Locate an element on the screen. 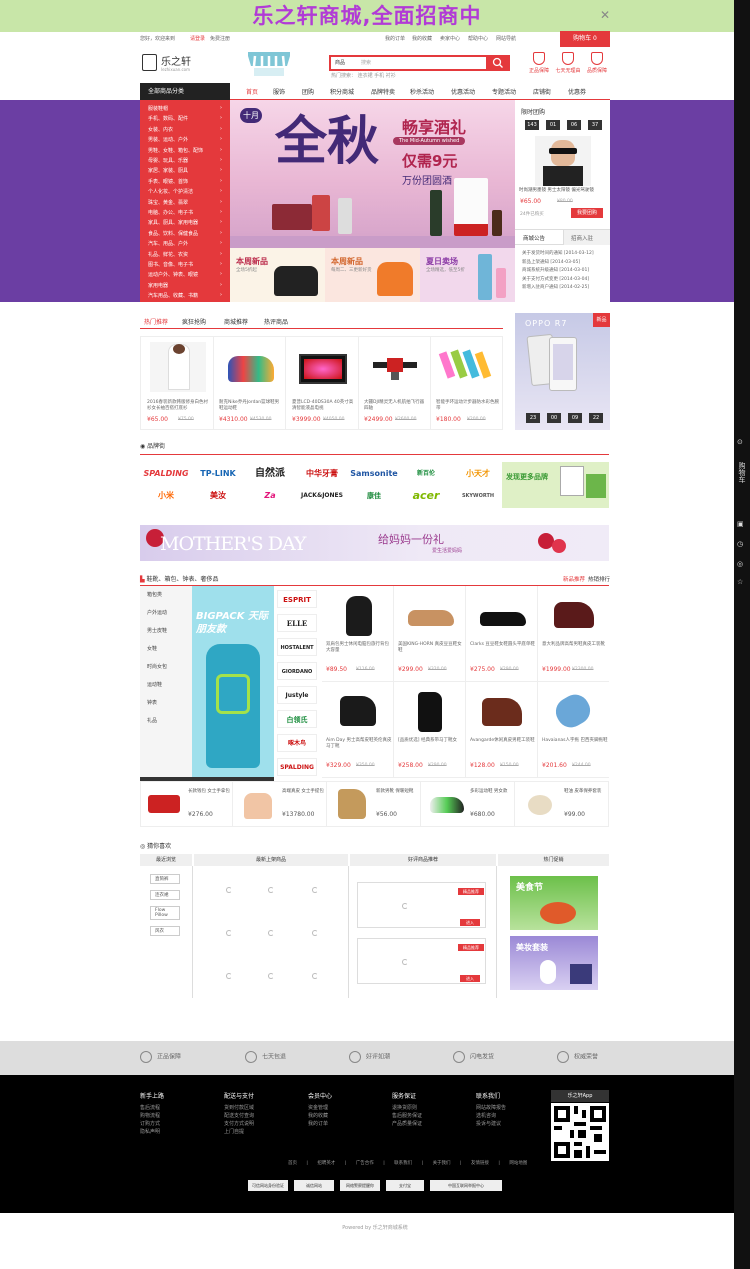 This screenshot has width=750, height=1269. promo-banner: 乐之轩商城,全面招商中 ✕ is located at coordinates (367, 16).